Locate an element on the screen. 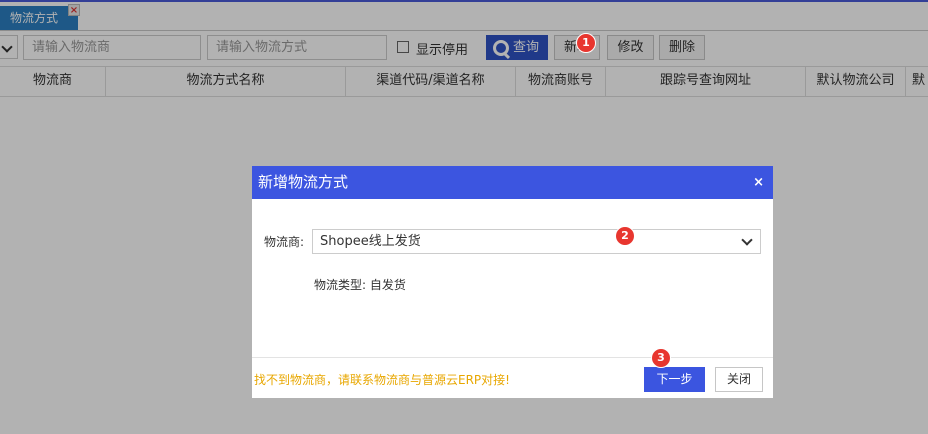 This screenshot has width=928, height=434. logistics-type-row: 物流类型: 自发货 is located at coordinates (360, 284).